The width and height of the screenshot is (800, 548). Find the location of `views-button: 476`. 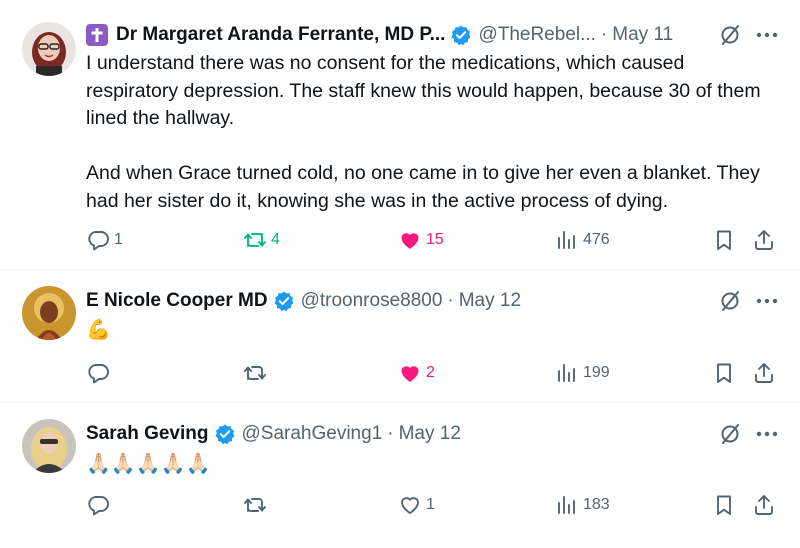

views-button: 476 is located at coordinates (582, 240).